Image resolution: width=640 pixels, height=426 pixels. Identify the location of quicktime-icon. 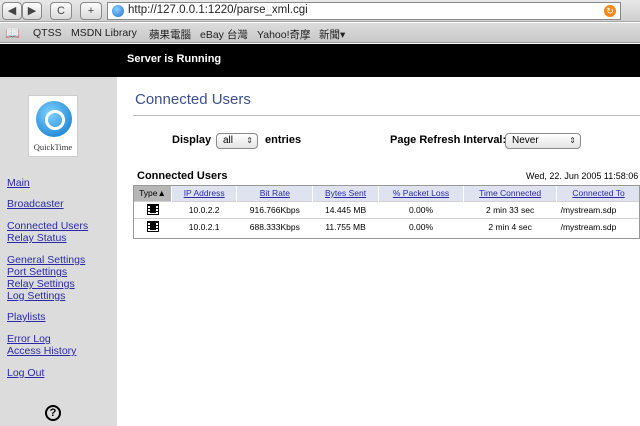
(54, 119).